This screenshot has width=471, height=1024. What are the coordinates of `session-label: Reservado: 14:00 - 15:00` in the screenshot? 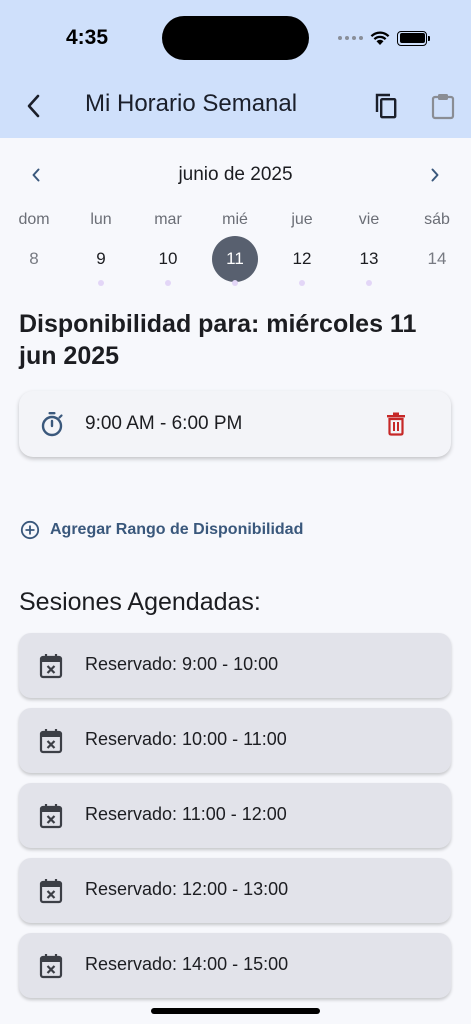 It's located at (187, 964).